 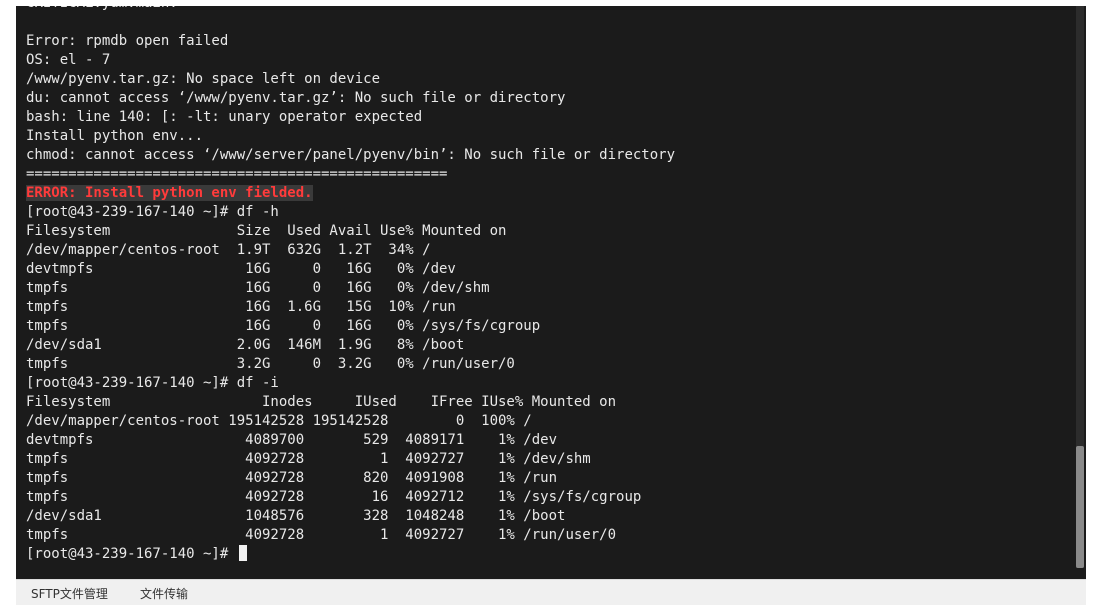 What do you see at coordinates (241, 269) in the screenshot?
I see `terminal-line-text: devtmpfs 16G 0 16G 0% /dev` at bounding box center [241, 269].